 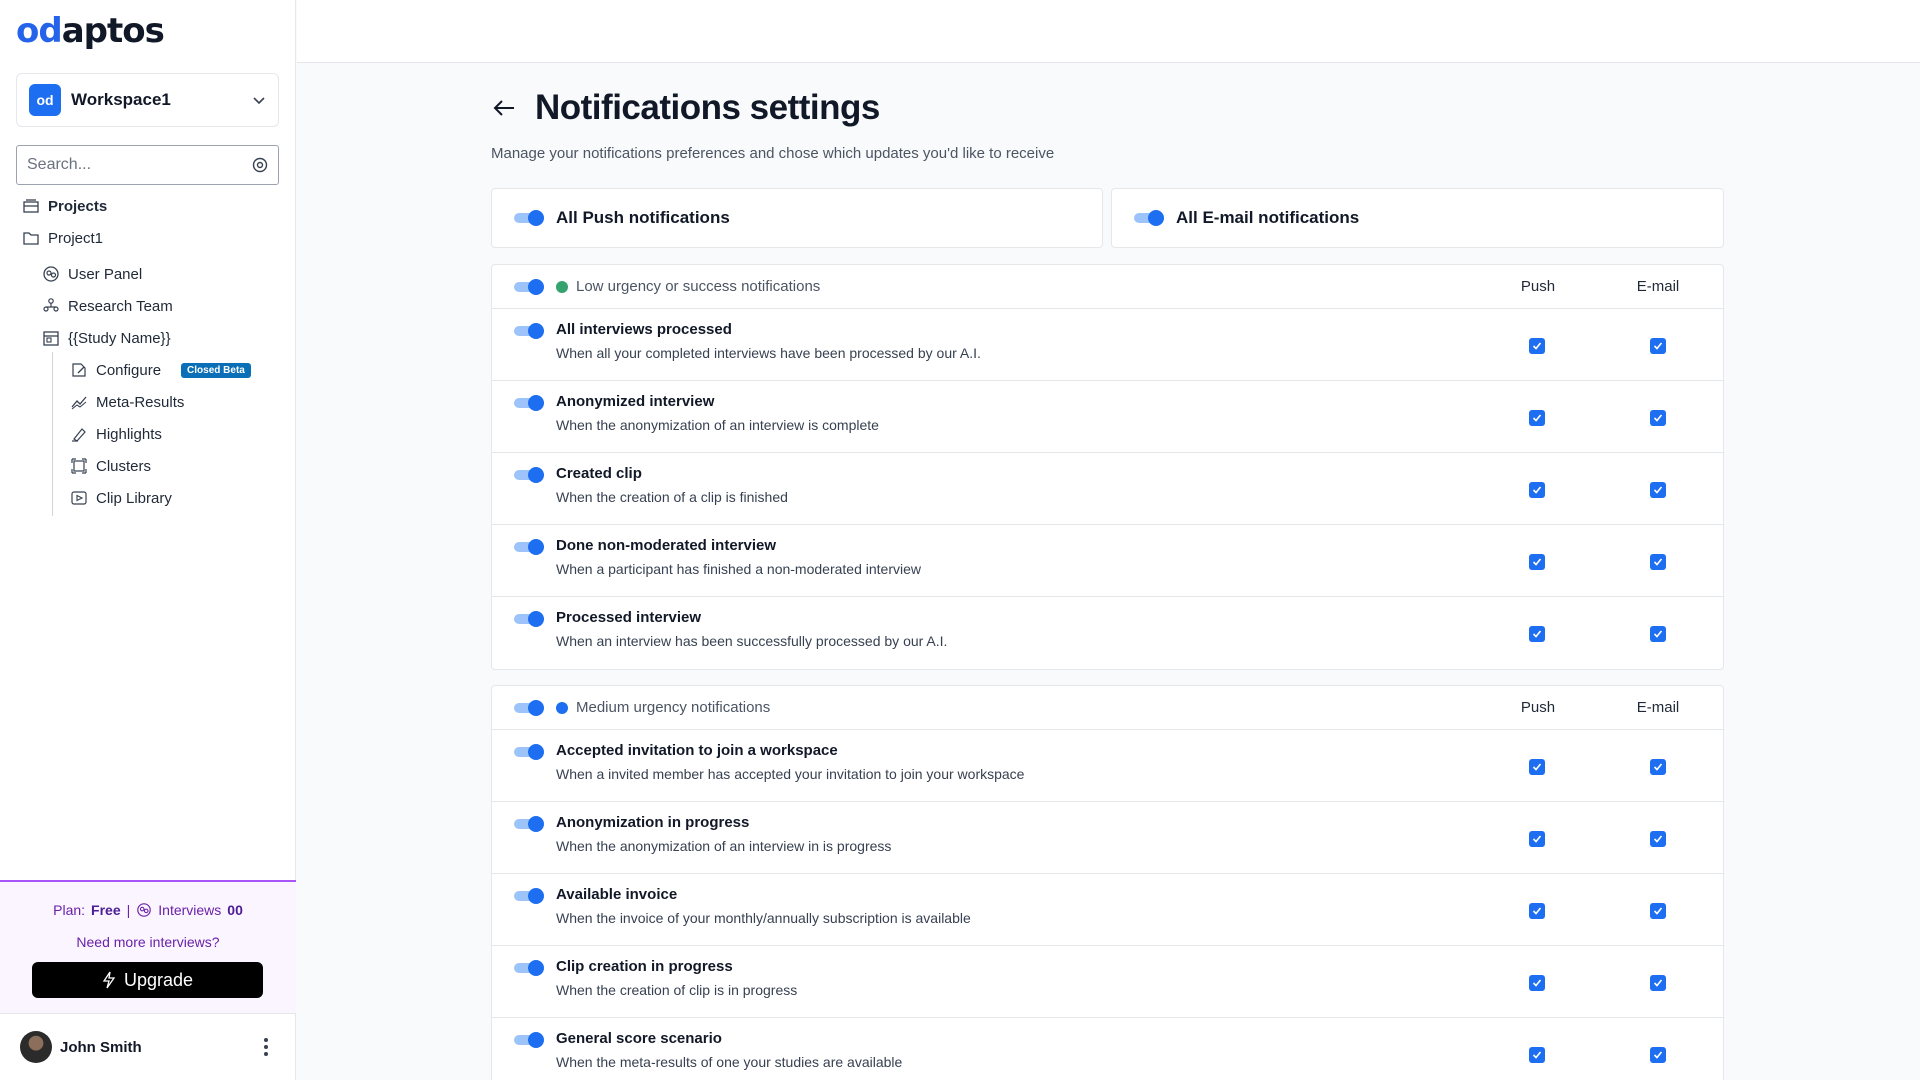 What do you see at coordinates (119, 338) in the screenshot?
I see `sidebar-item-label: {{Study Name}}` at bounding box center [119, 338].